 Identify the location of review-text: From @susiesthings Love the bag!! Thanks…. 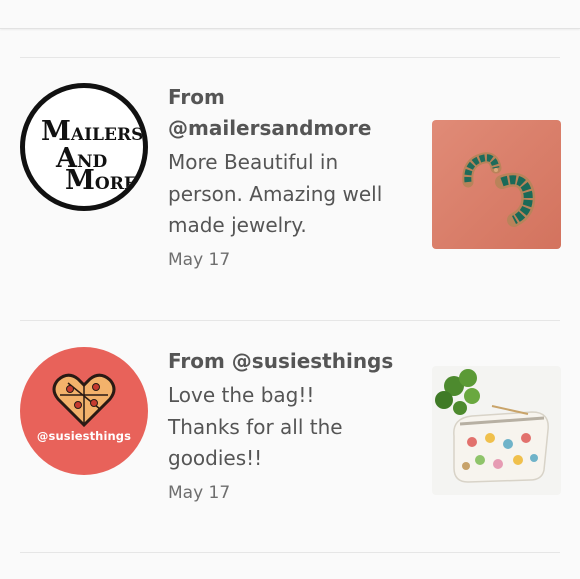
(293, 424).